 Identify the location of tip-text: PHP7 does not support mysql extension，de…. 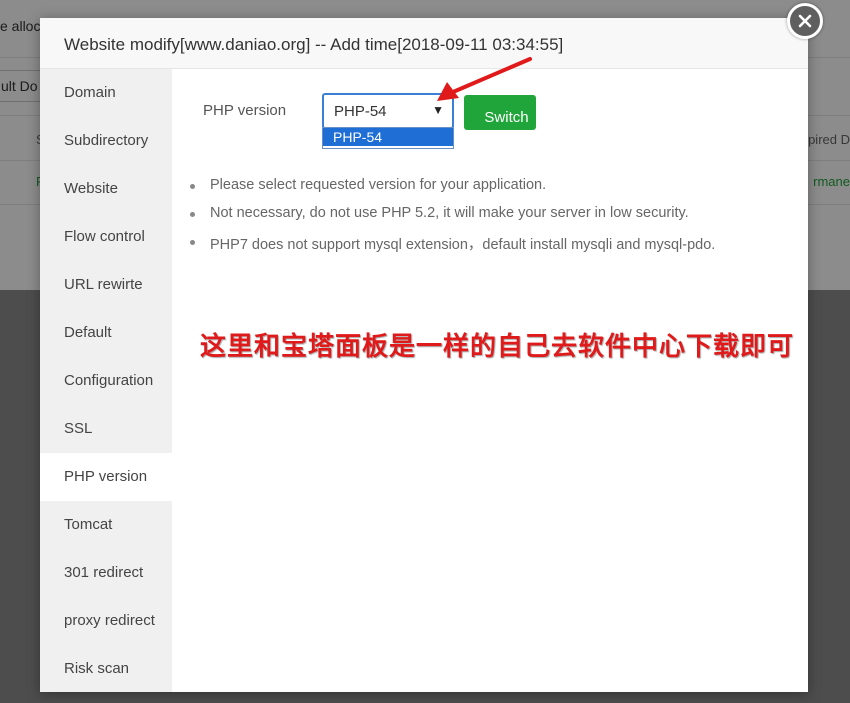
(463, 245).